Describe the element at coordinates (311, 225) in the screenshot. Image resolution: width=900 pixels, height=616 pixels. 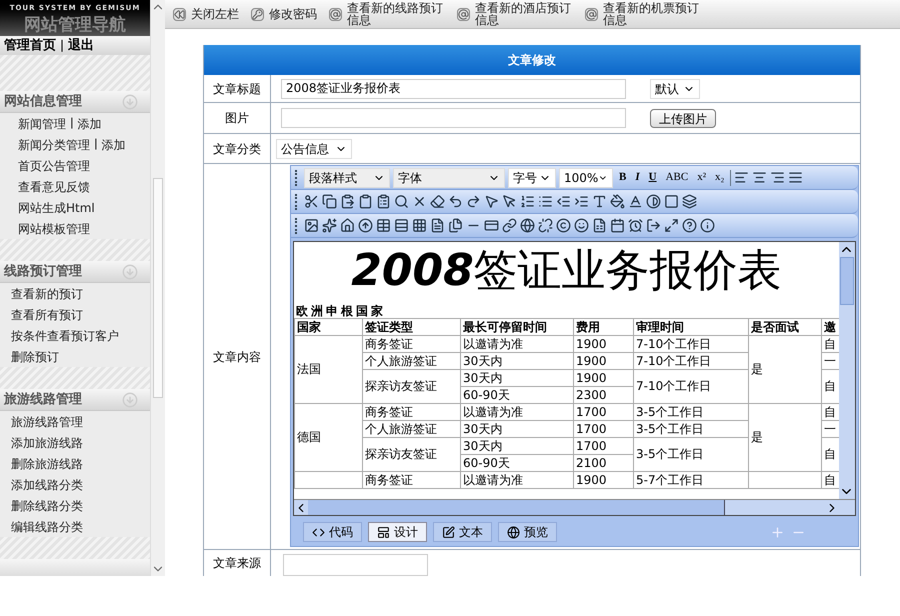
I see `image-icon` at that location.